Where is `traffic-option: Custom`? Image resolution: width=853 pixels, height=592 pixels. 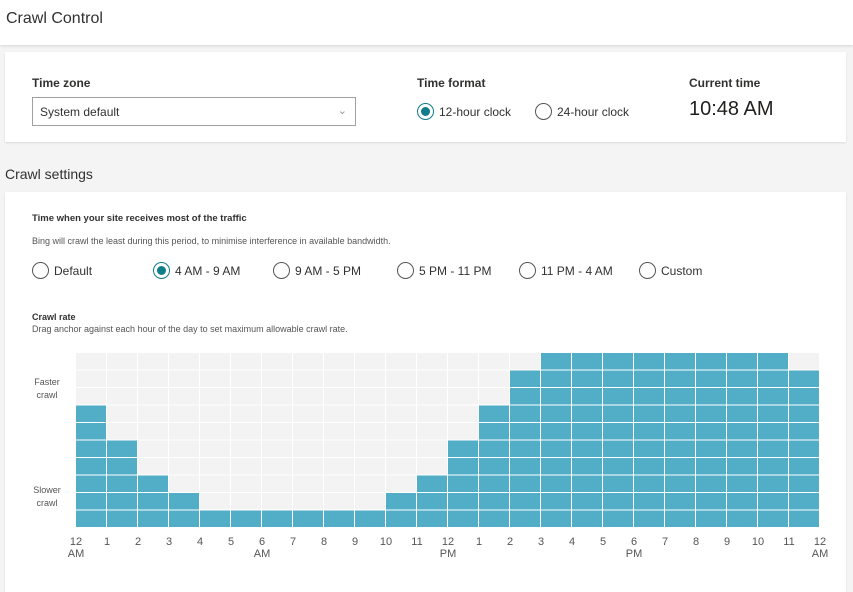 traffic-option: Custom is located at coordinates (670, 270).